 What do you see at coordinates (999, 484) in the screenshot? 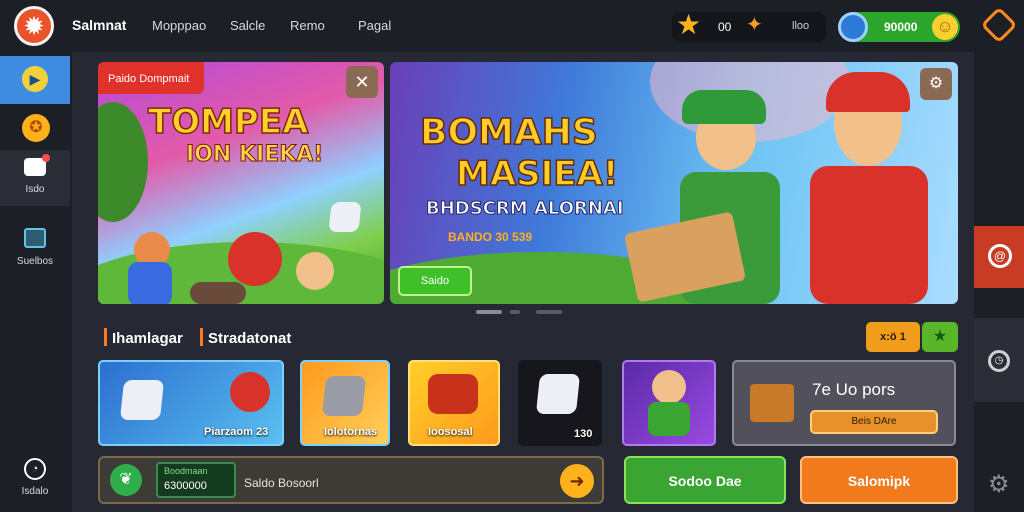
I see `gear-icon: ⚙` at bounding box center [999, 484].